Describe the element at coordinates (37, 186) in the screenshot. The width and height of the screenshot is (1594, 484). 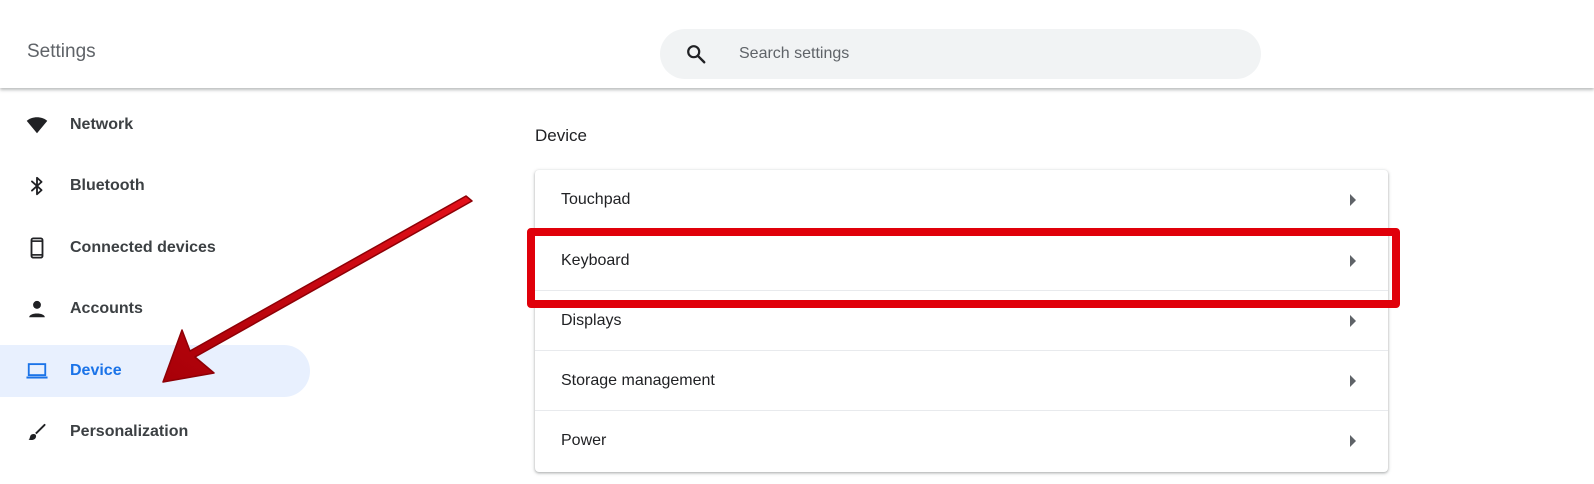
I see `bluetooth-icon` at that location.